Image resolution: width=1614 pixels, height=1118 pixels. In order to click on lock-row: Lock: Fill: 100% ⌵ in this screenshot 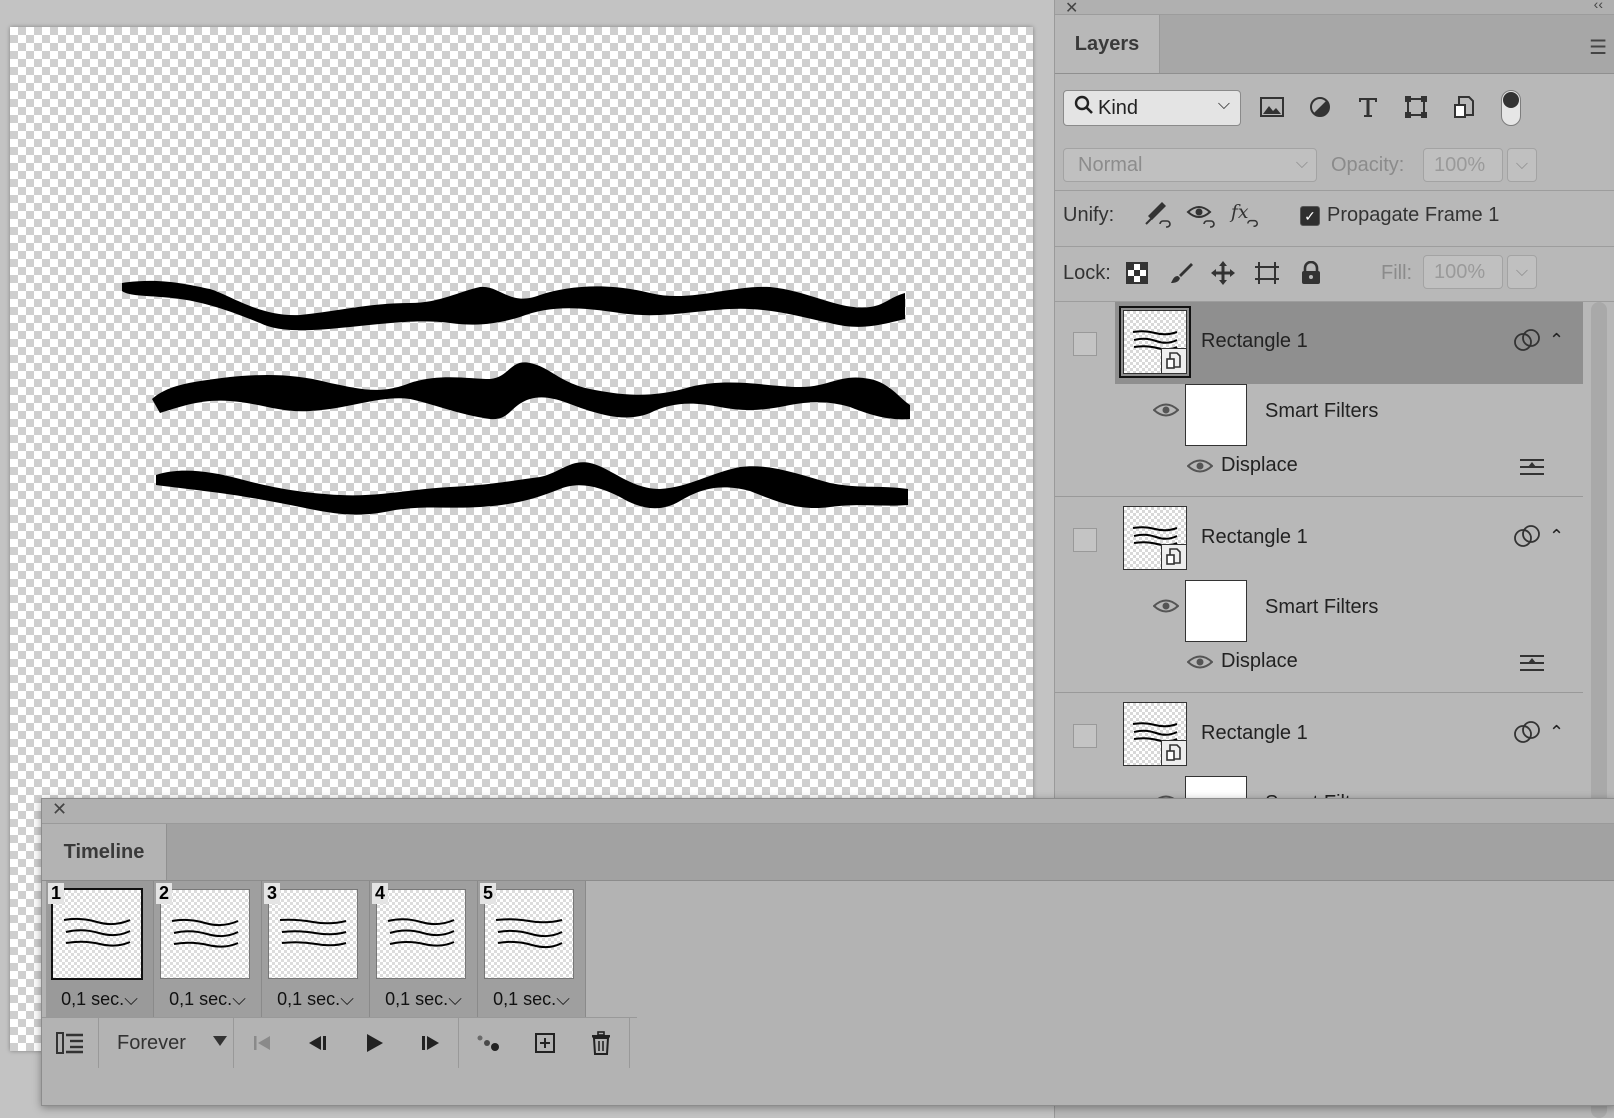, I will do `click(1334, 274)`.